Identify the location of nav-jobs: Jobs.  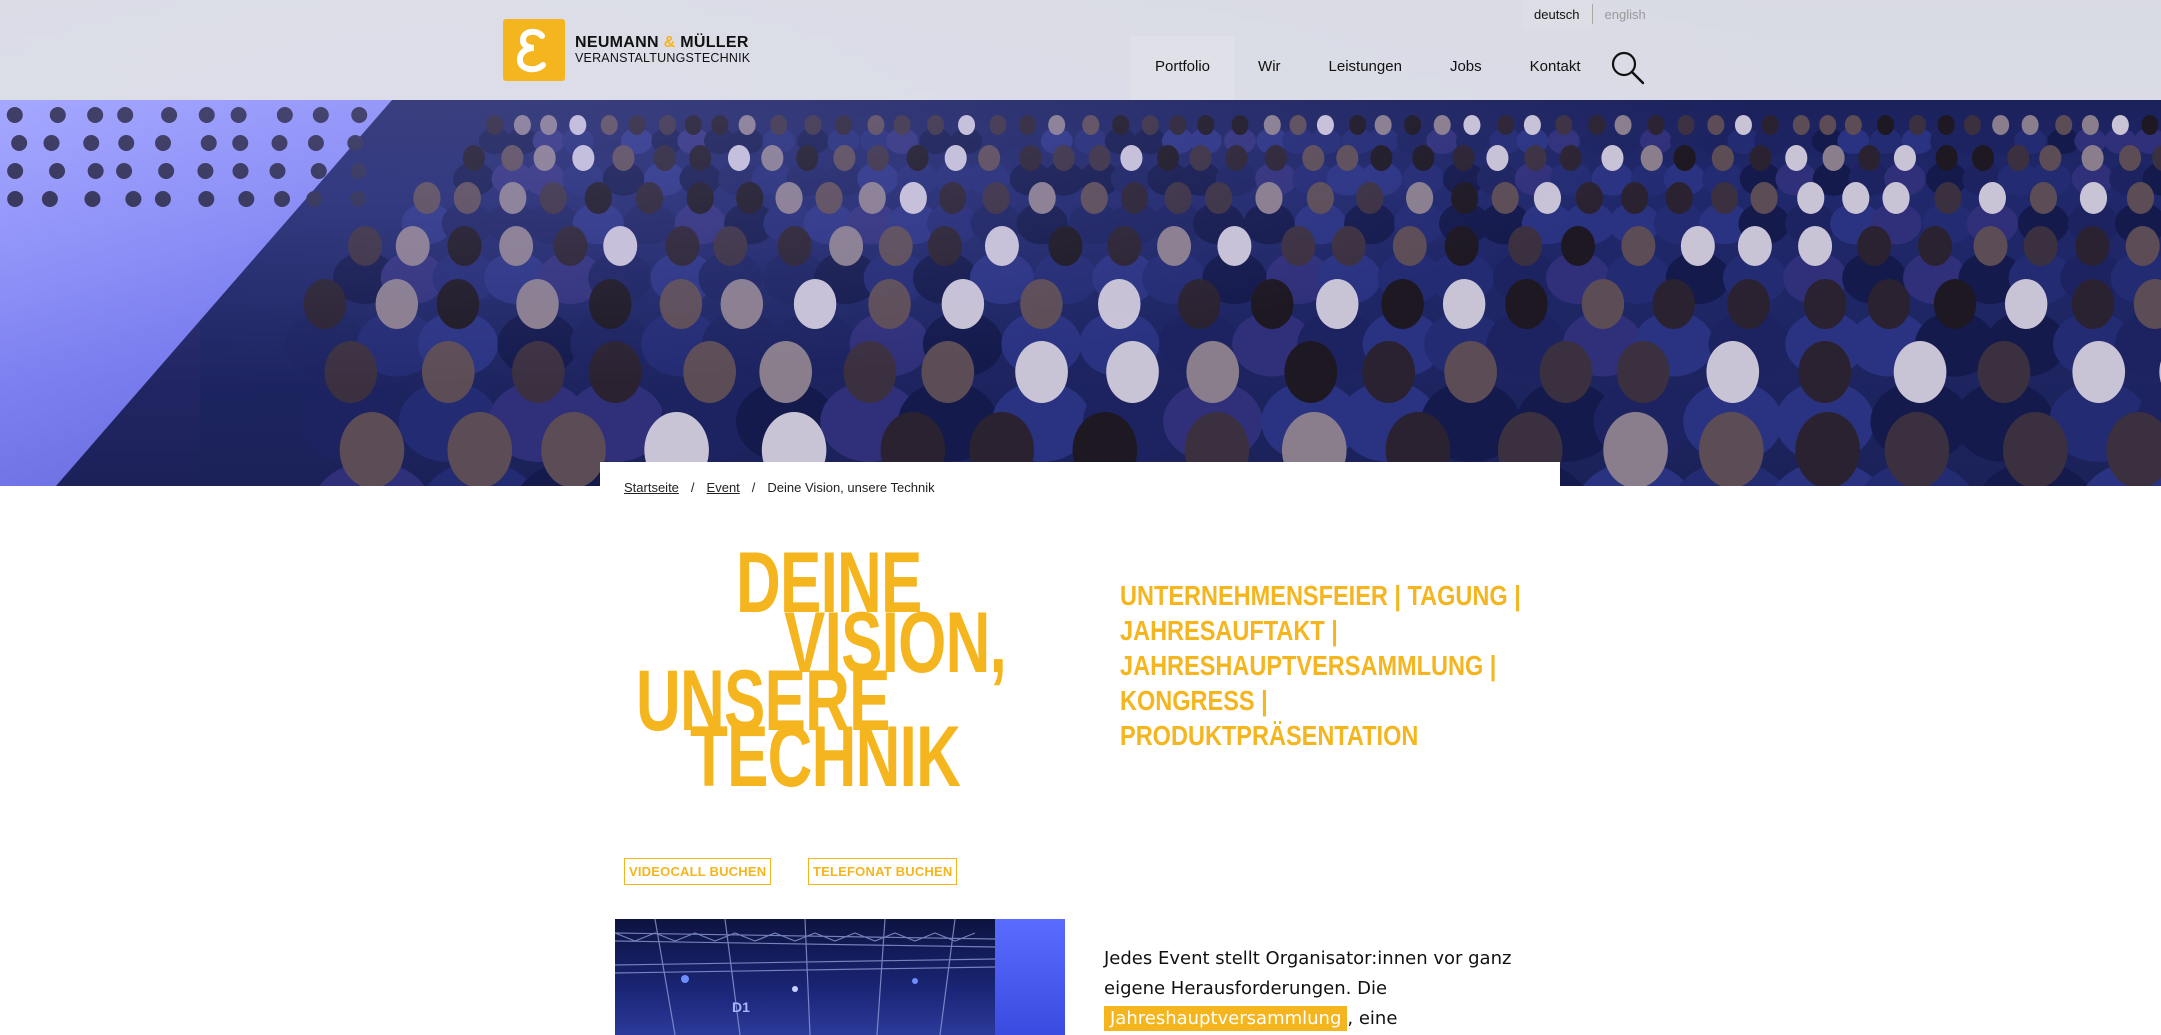
(1466, 68).